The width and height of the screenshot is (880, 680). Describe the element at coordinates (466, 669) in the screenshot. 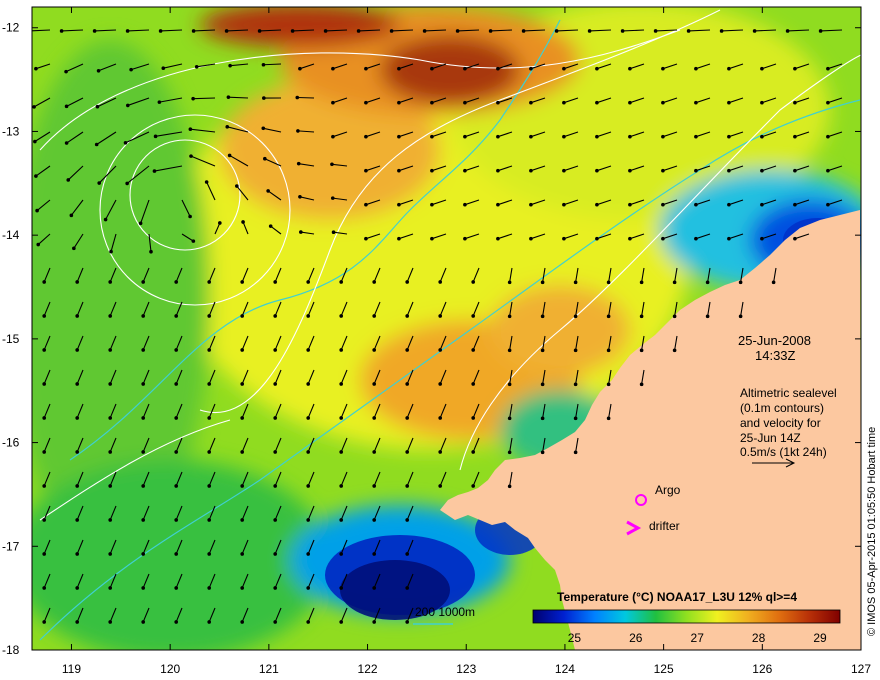

I see `lon-tick-label: 123` at that location.